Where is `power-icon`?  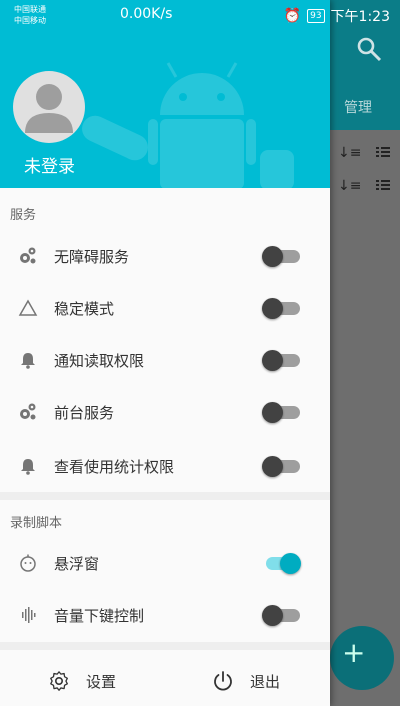 power-icon is located at coordinates (223, 681).